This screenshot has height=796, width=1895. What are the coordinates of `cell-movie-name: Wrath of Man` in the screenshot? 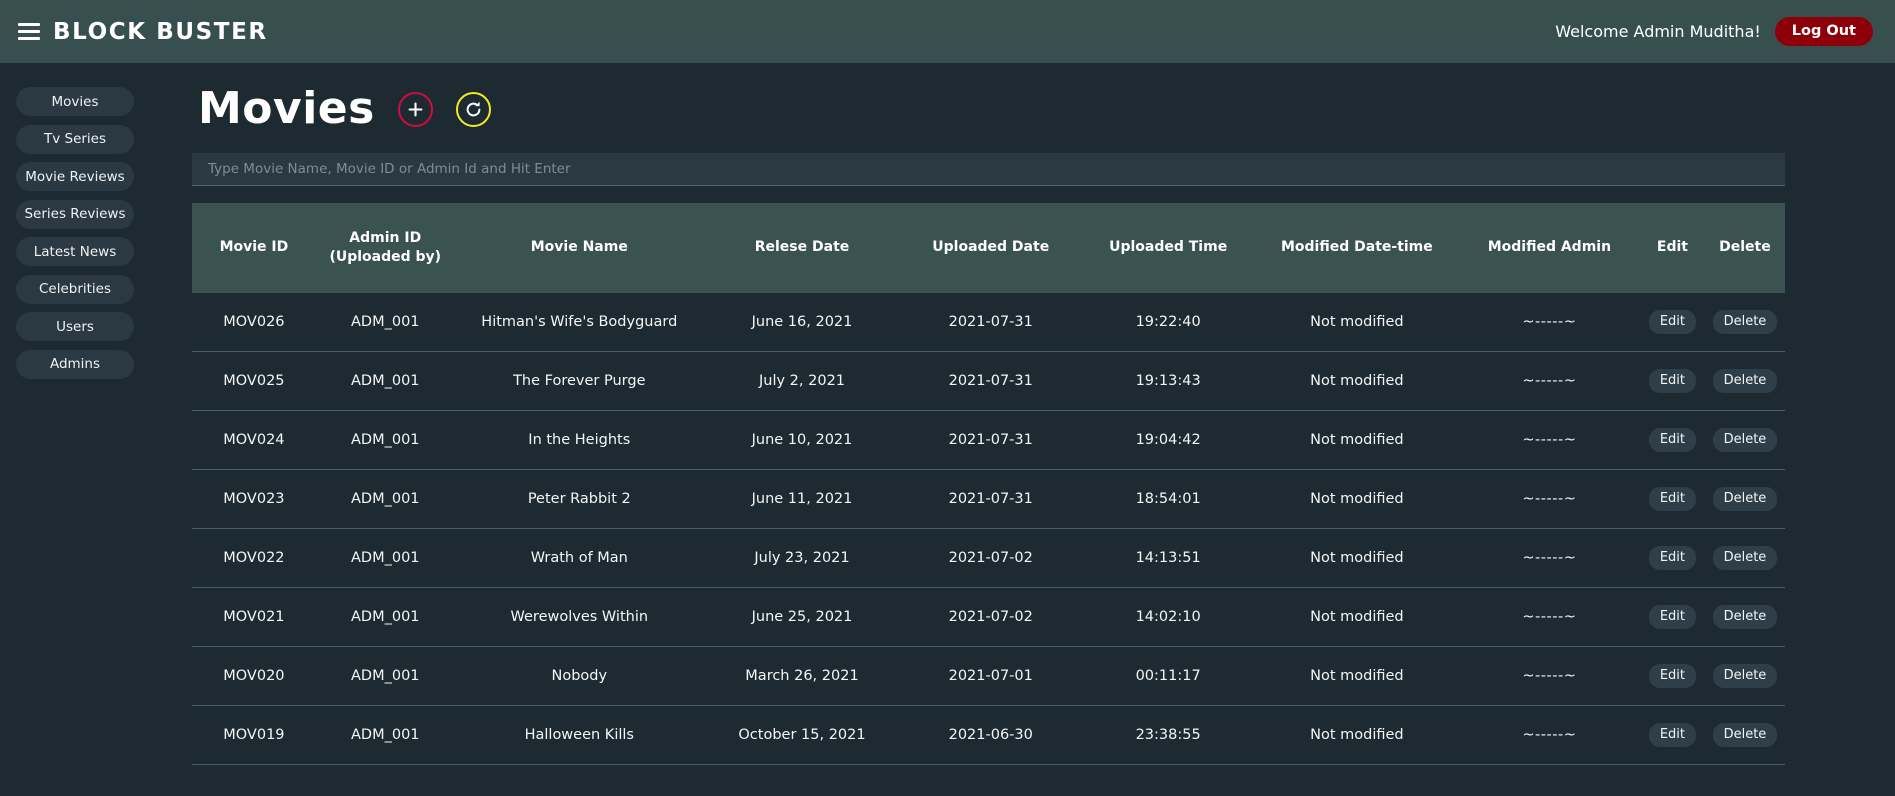 It's located at (579, 557).